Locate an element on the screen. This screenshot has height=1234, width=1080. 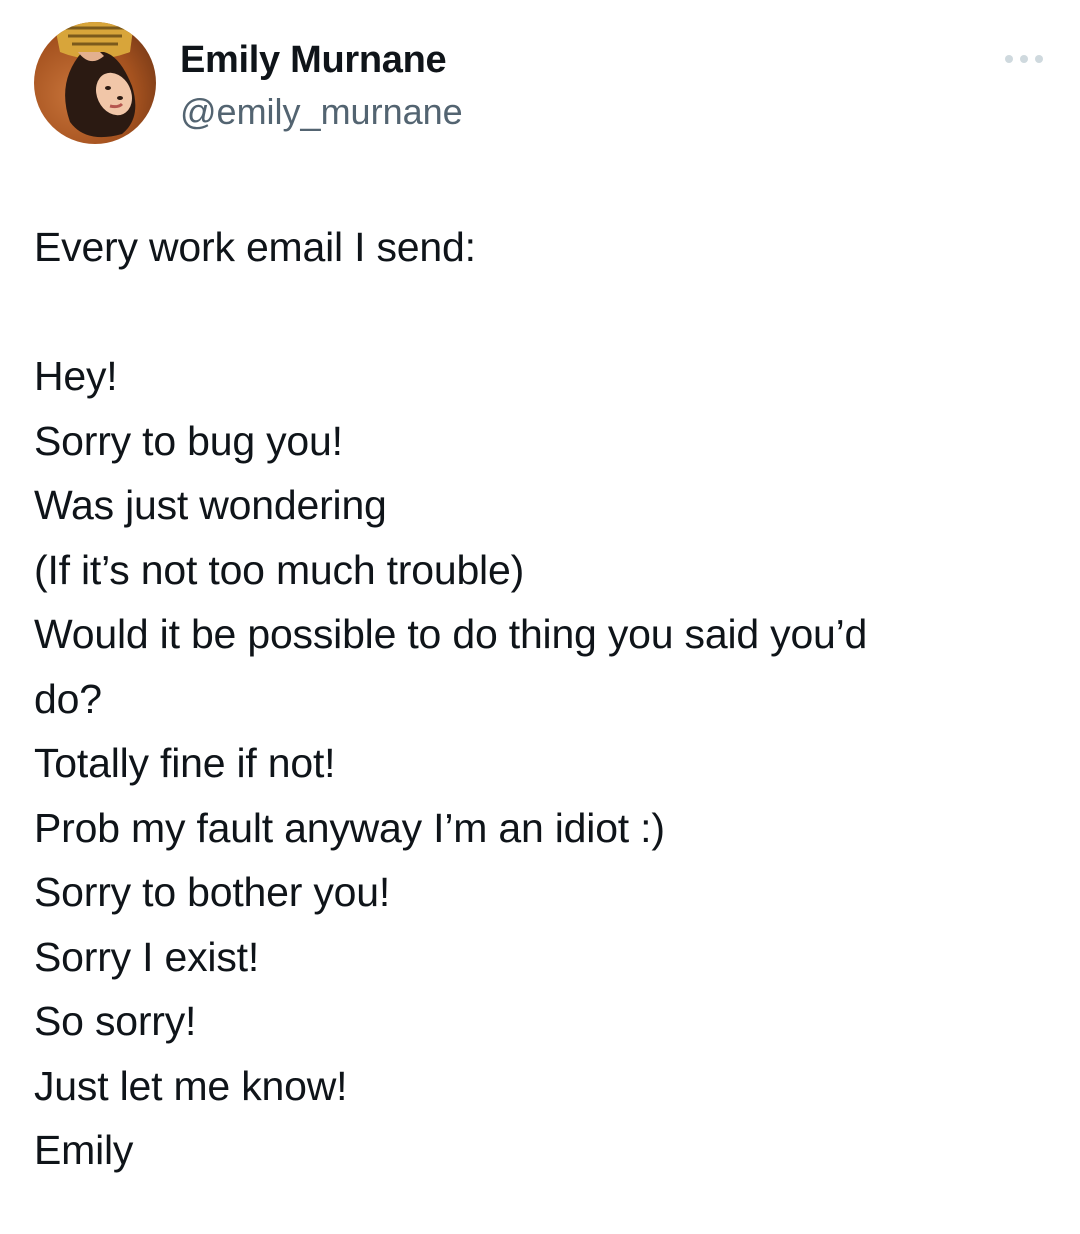
tweet-line: Totally fine if not! is located at coordinates (185, 763).